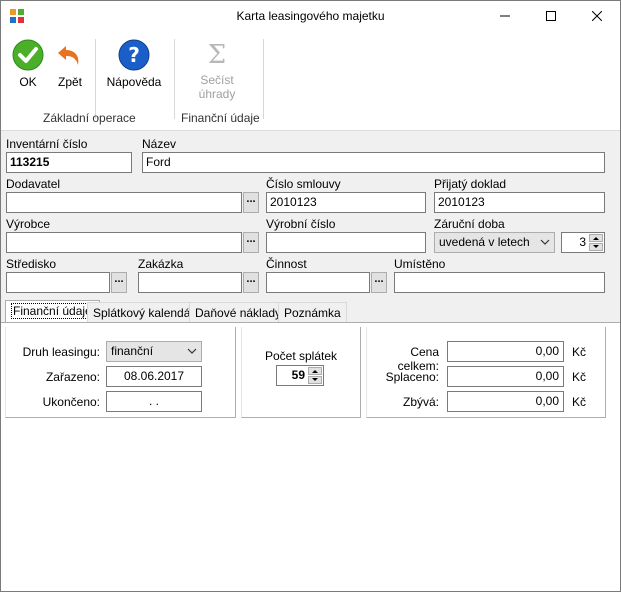 This screenshot has width=621, height=592. I want to click on remaining-field: 0,00, so click(505, 401).